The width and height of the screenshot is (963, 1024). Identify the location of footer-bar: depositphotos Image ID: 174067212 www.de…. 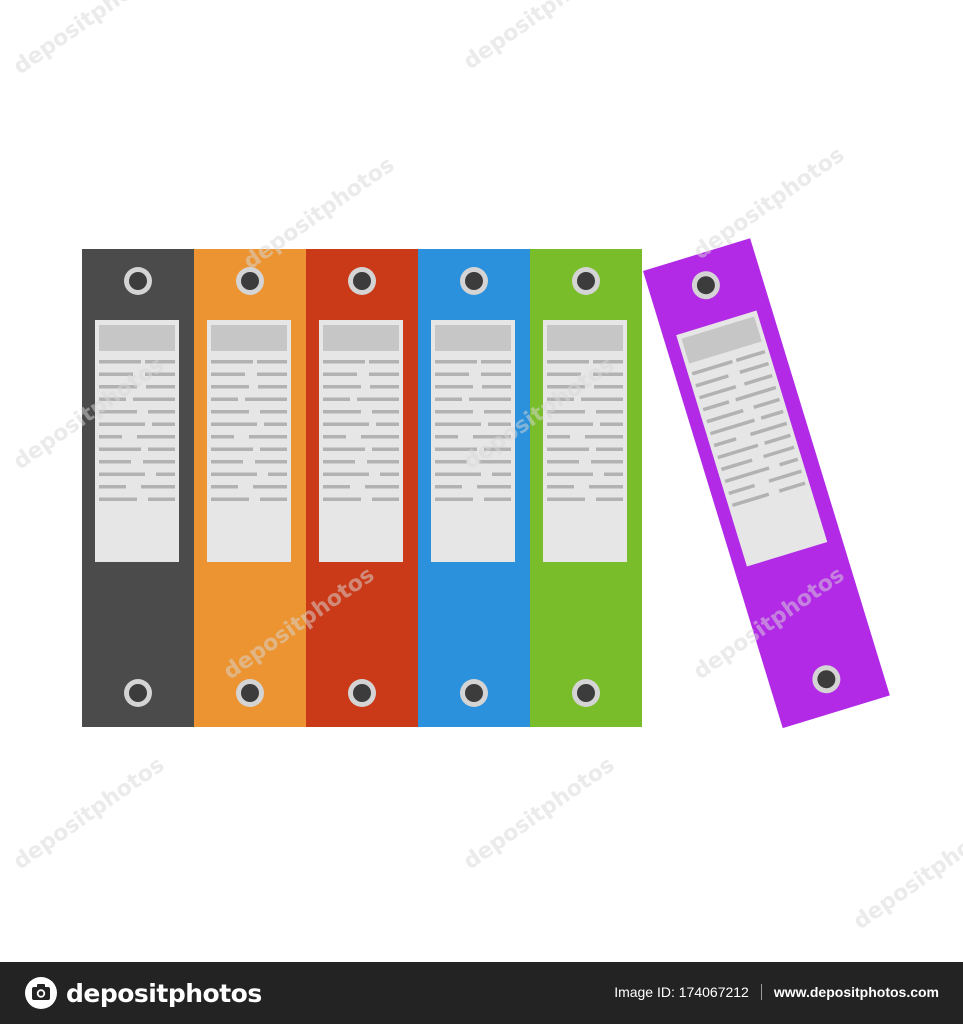
(481, 993).